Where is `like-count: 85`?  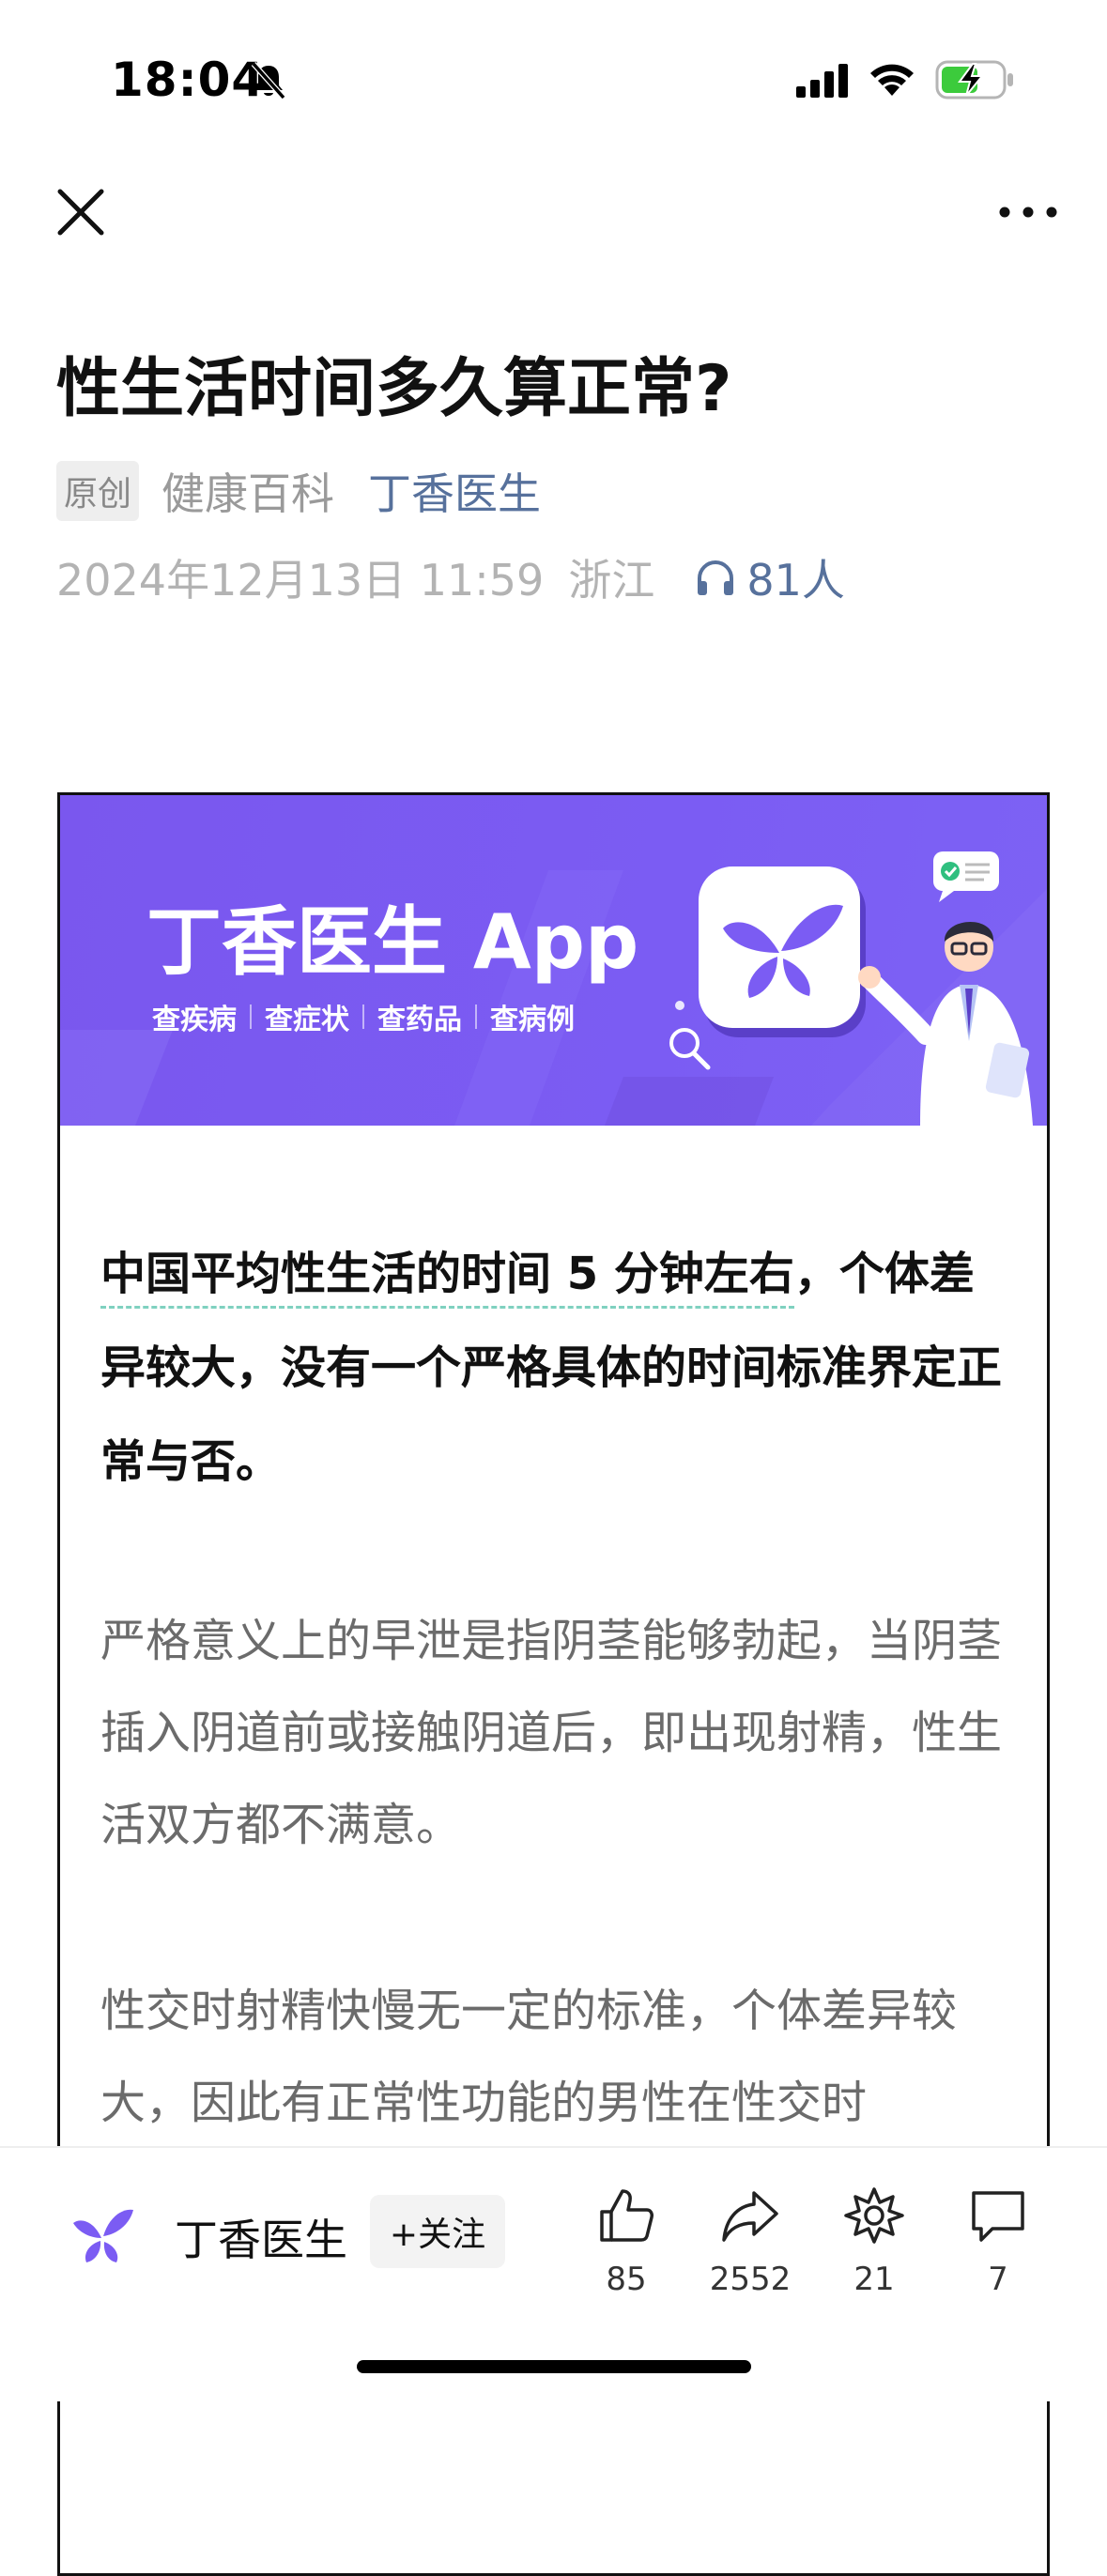
like-count: 85 is located at coordinates (626, 2279).